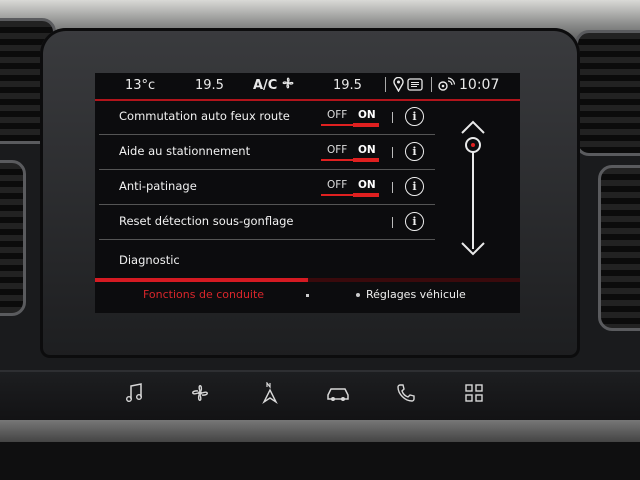 Image resolution: width=640 pixels, height=480 pixels. I want to click on air-vent-left-lower, so click(13, 238).